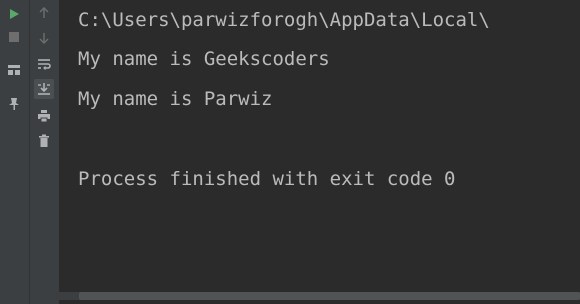 Image resolution: width=580 pixels, height=304 pixels. I want to click on soft-wrap-icon, so click(44, 64).